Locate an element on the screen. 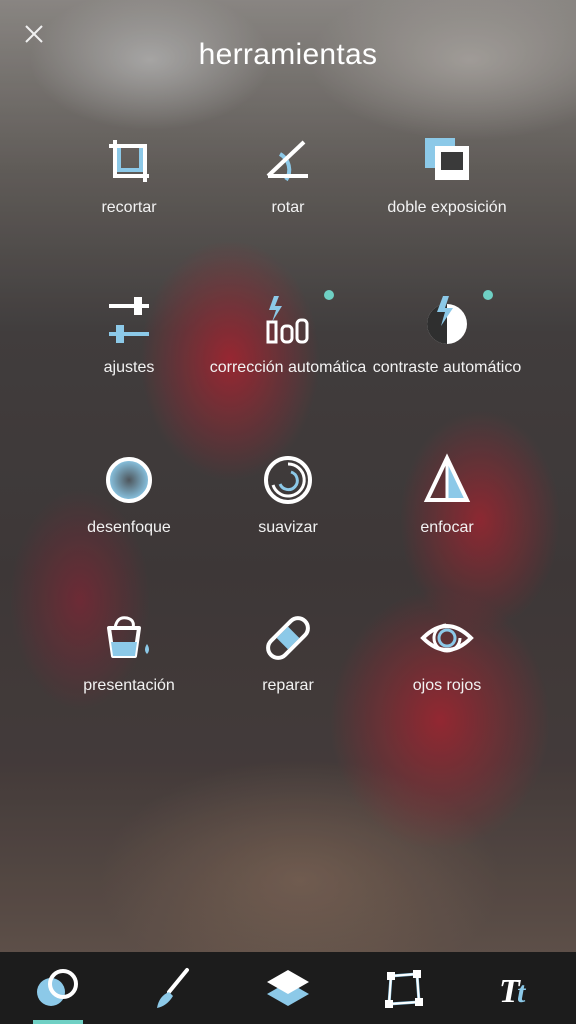 This screenshot has width=576, height=1024. tool-label: contraste automático is located at coordinates (447, 367).